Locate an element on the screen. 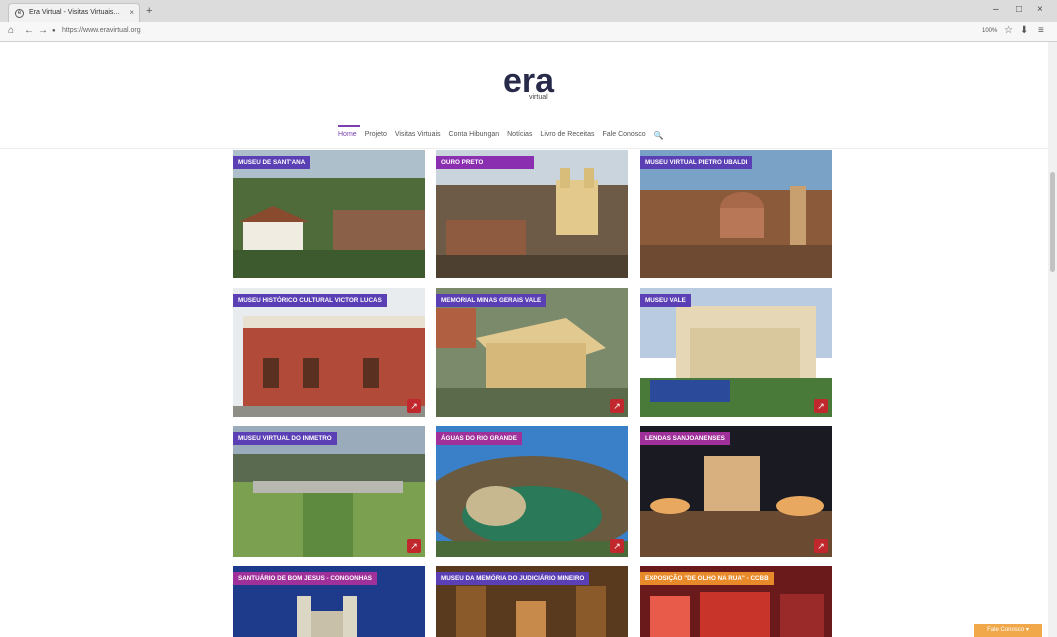 Image resolution: width=1057 pixels, height=637 pixels. card-santuario-de-bom-jesus: SANTUÁRIO DE BOM JESUS - CONGONHAS is located at coordinates (329, 601).